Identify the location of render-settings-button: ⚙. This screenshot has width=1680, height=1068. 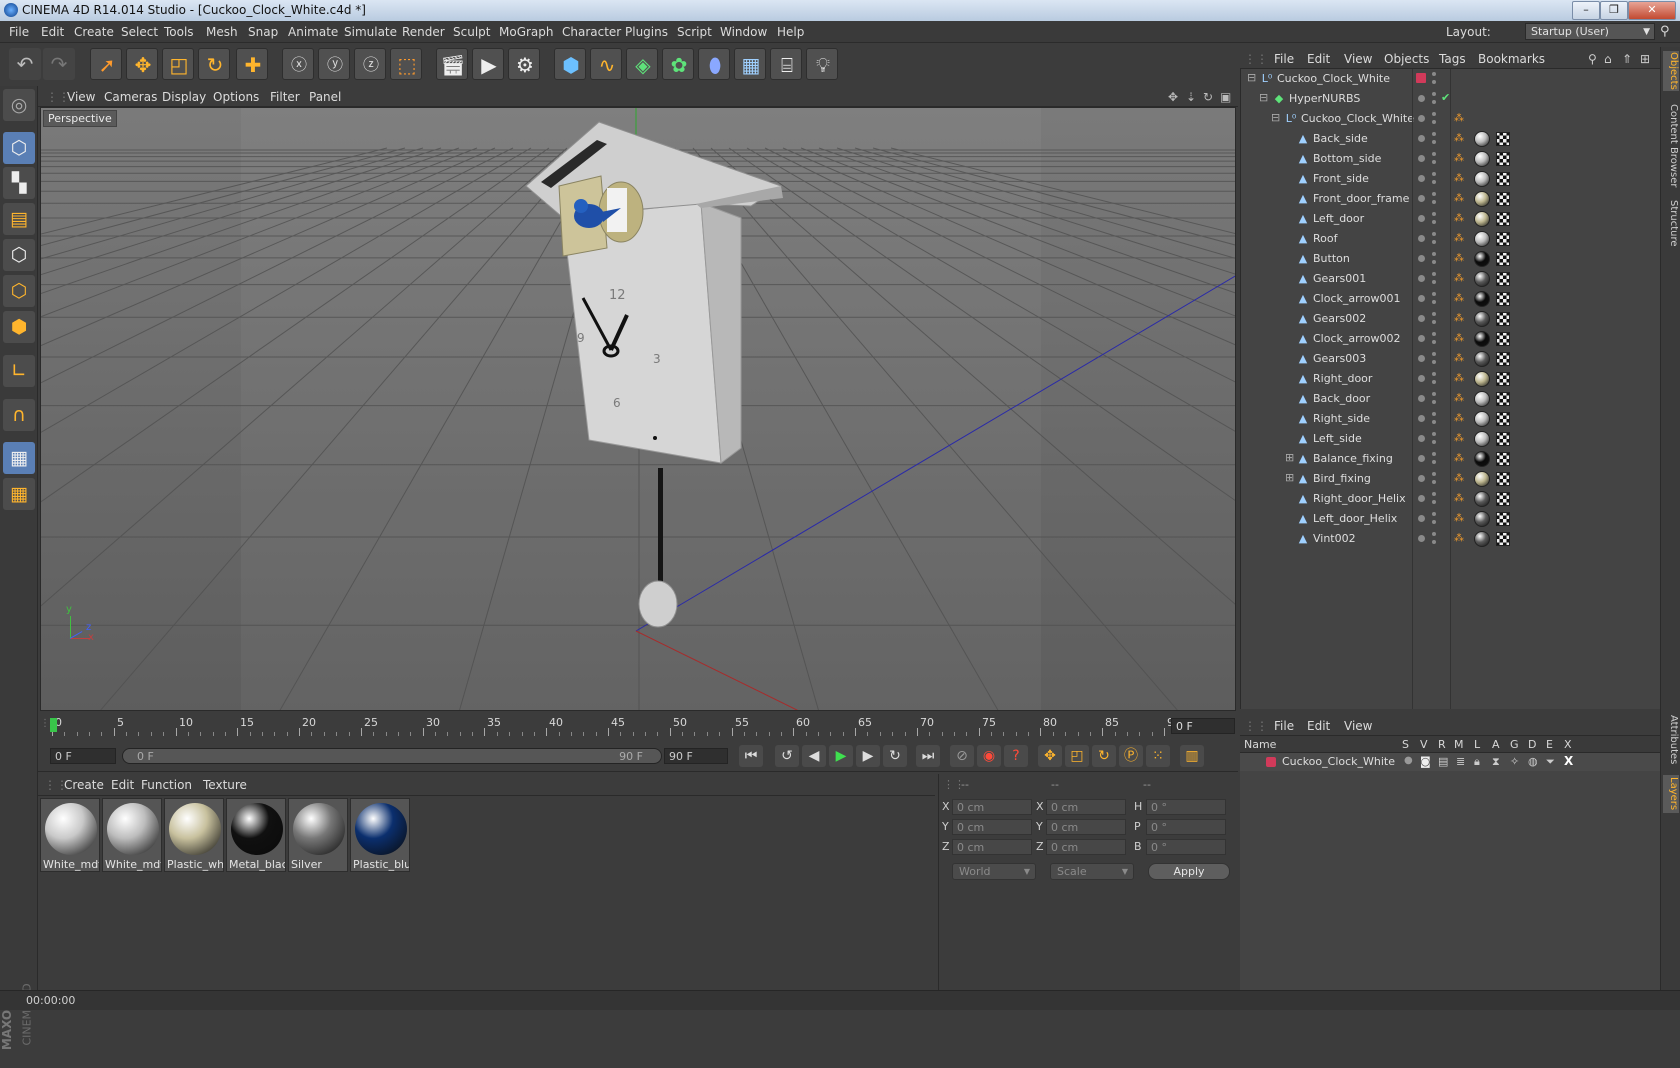
(524, 64).